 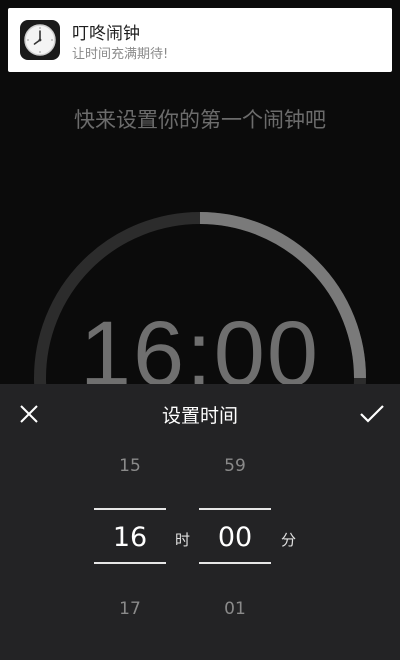 I want to click on minute-unit-label: 分, so click(x=289, y=540).